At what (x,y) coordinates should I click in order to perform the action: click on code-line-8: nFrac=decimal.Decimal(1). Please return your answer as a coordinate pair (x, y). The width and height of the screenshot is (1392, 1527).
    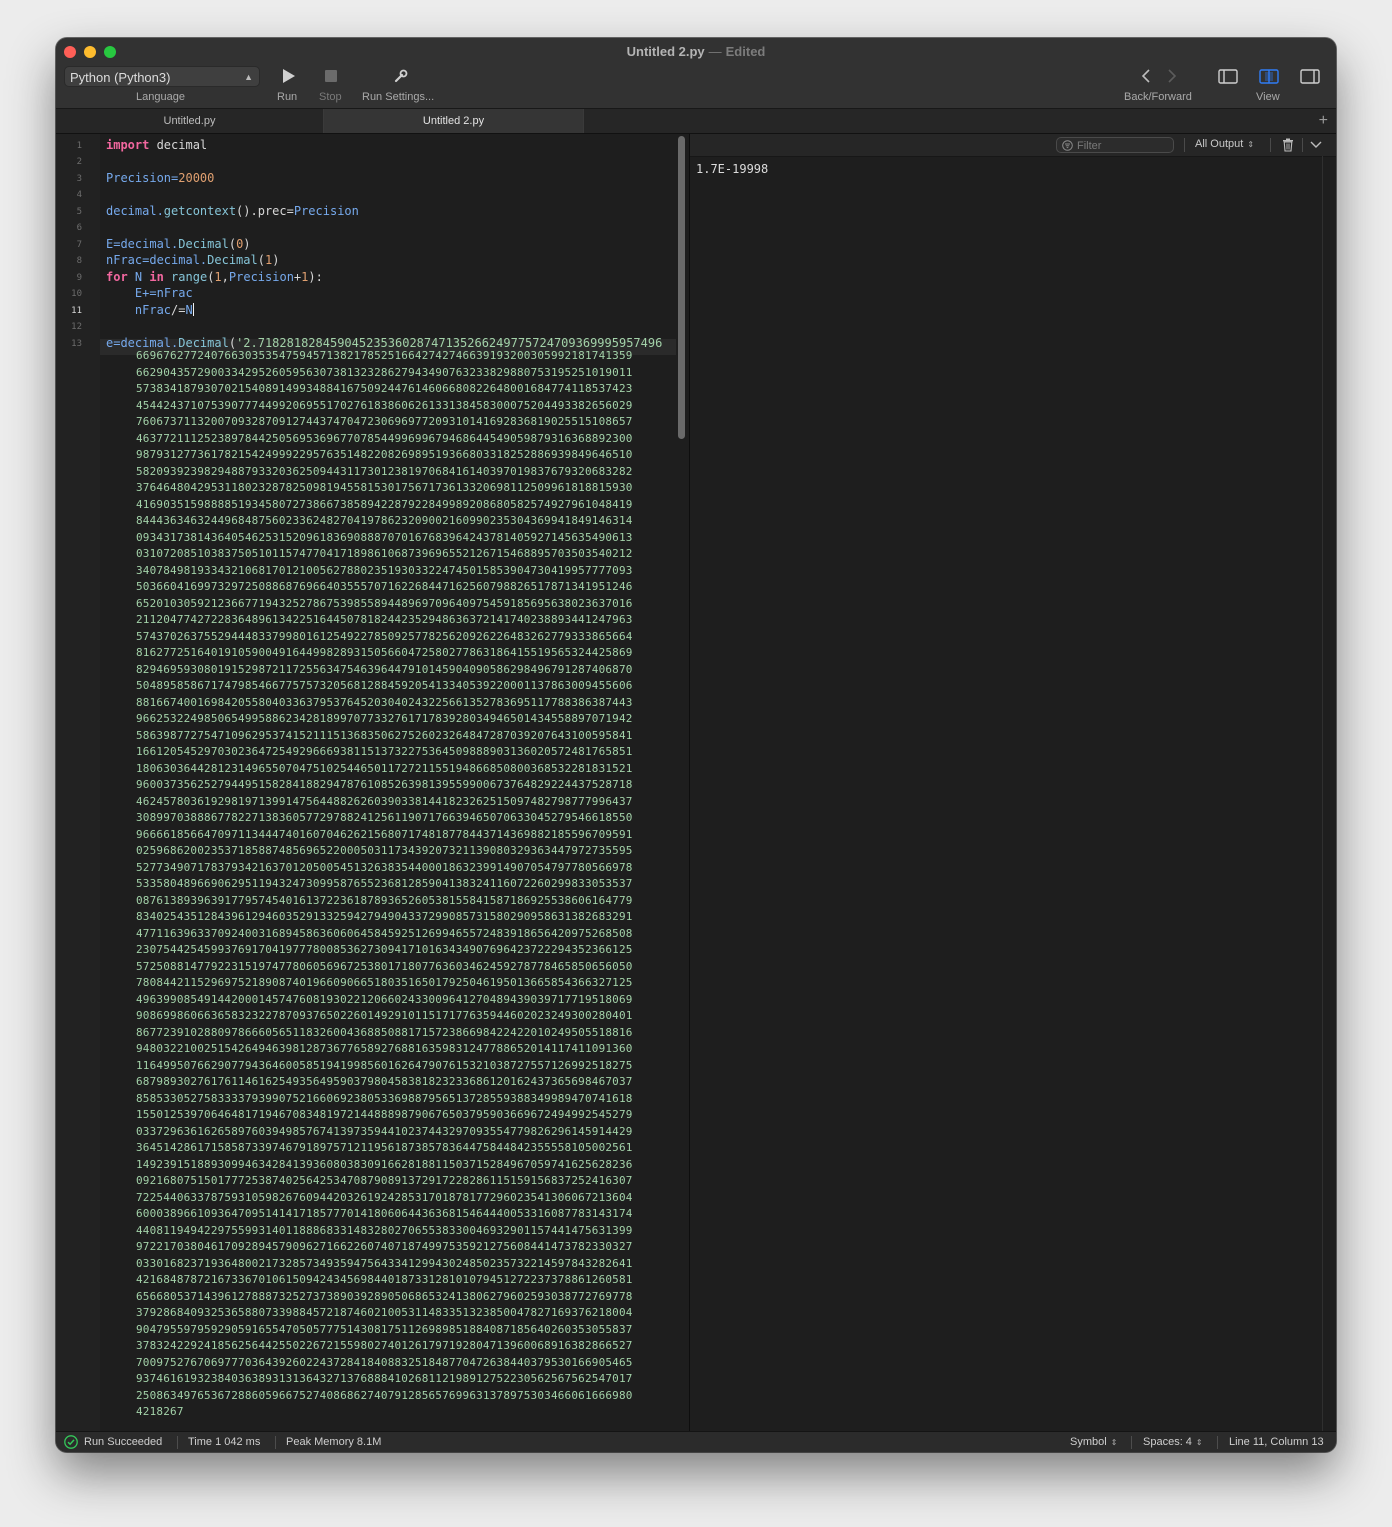
    Looking at the image, I should click on (192, 260).